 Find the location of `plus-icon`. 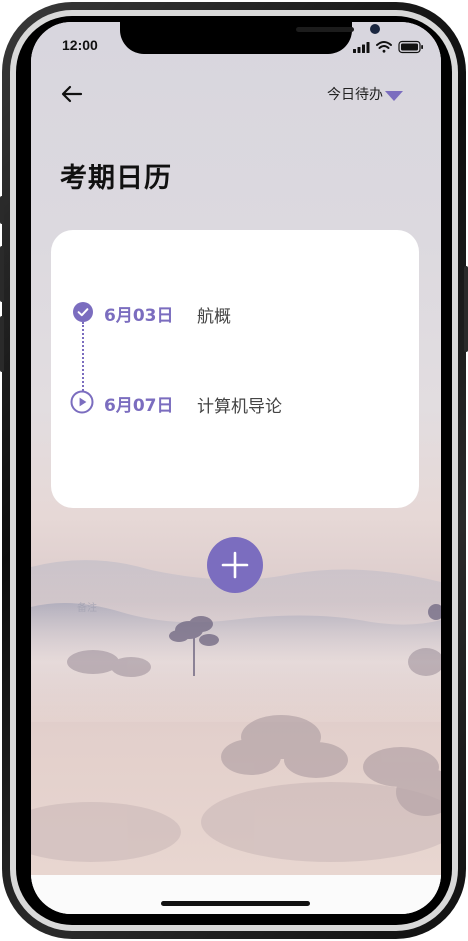

plus-icon is located at coordinates (235, 565).